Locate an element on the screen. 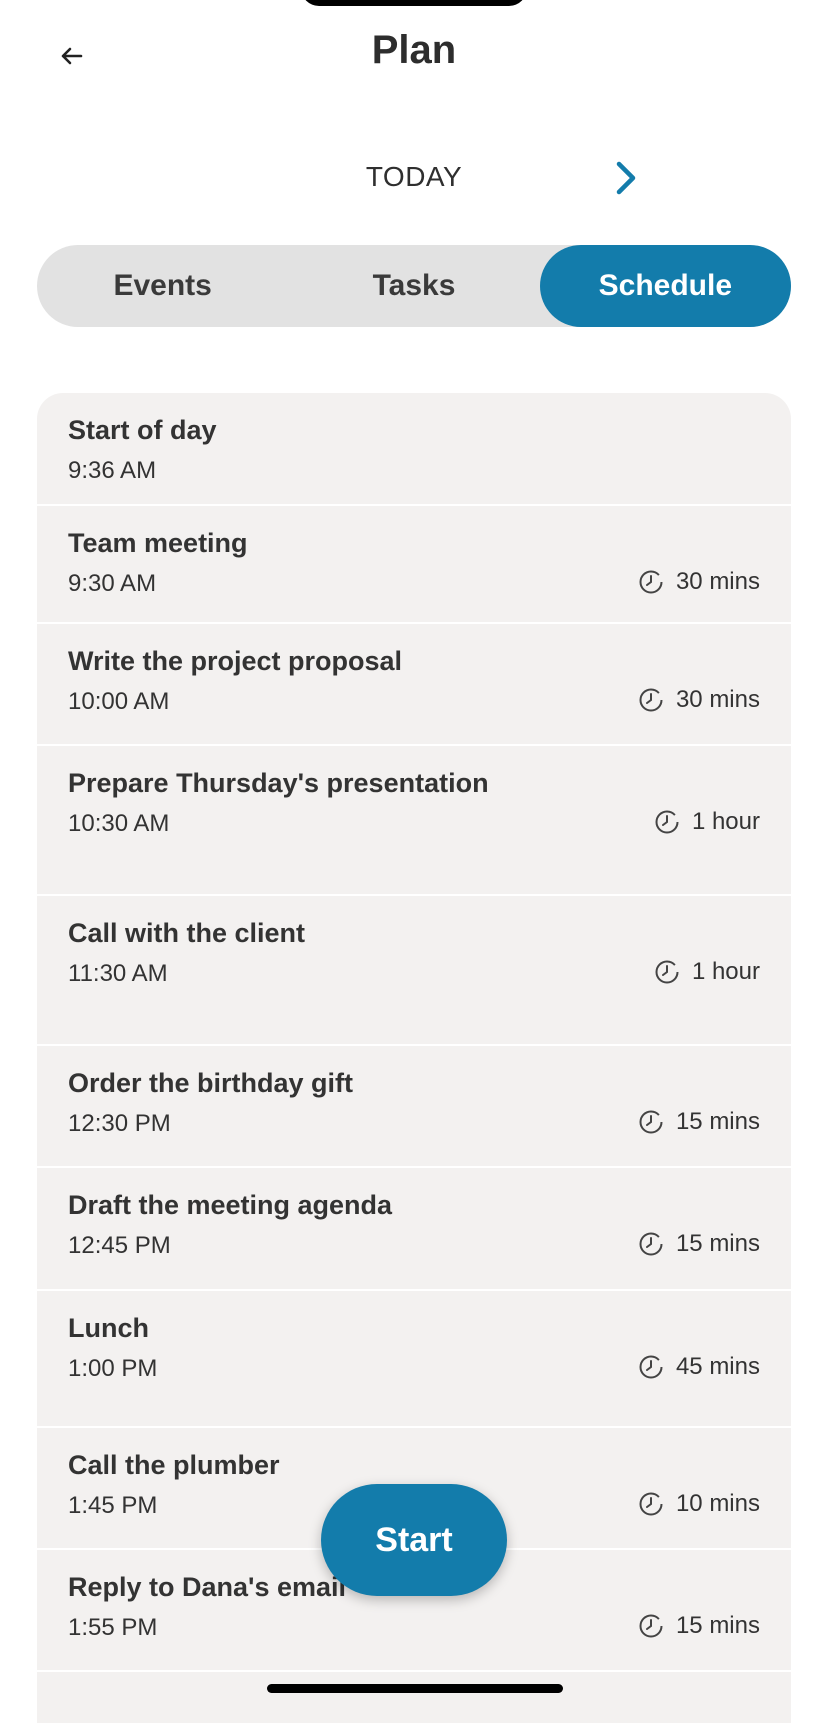 The height and width of the screenshot is (1723, 828). schedule-item: Order the birthday gift 12:30 PM 15 mins is located at coordinates (414, 1107).